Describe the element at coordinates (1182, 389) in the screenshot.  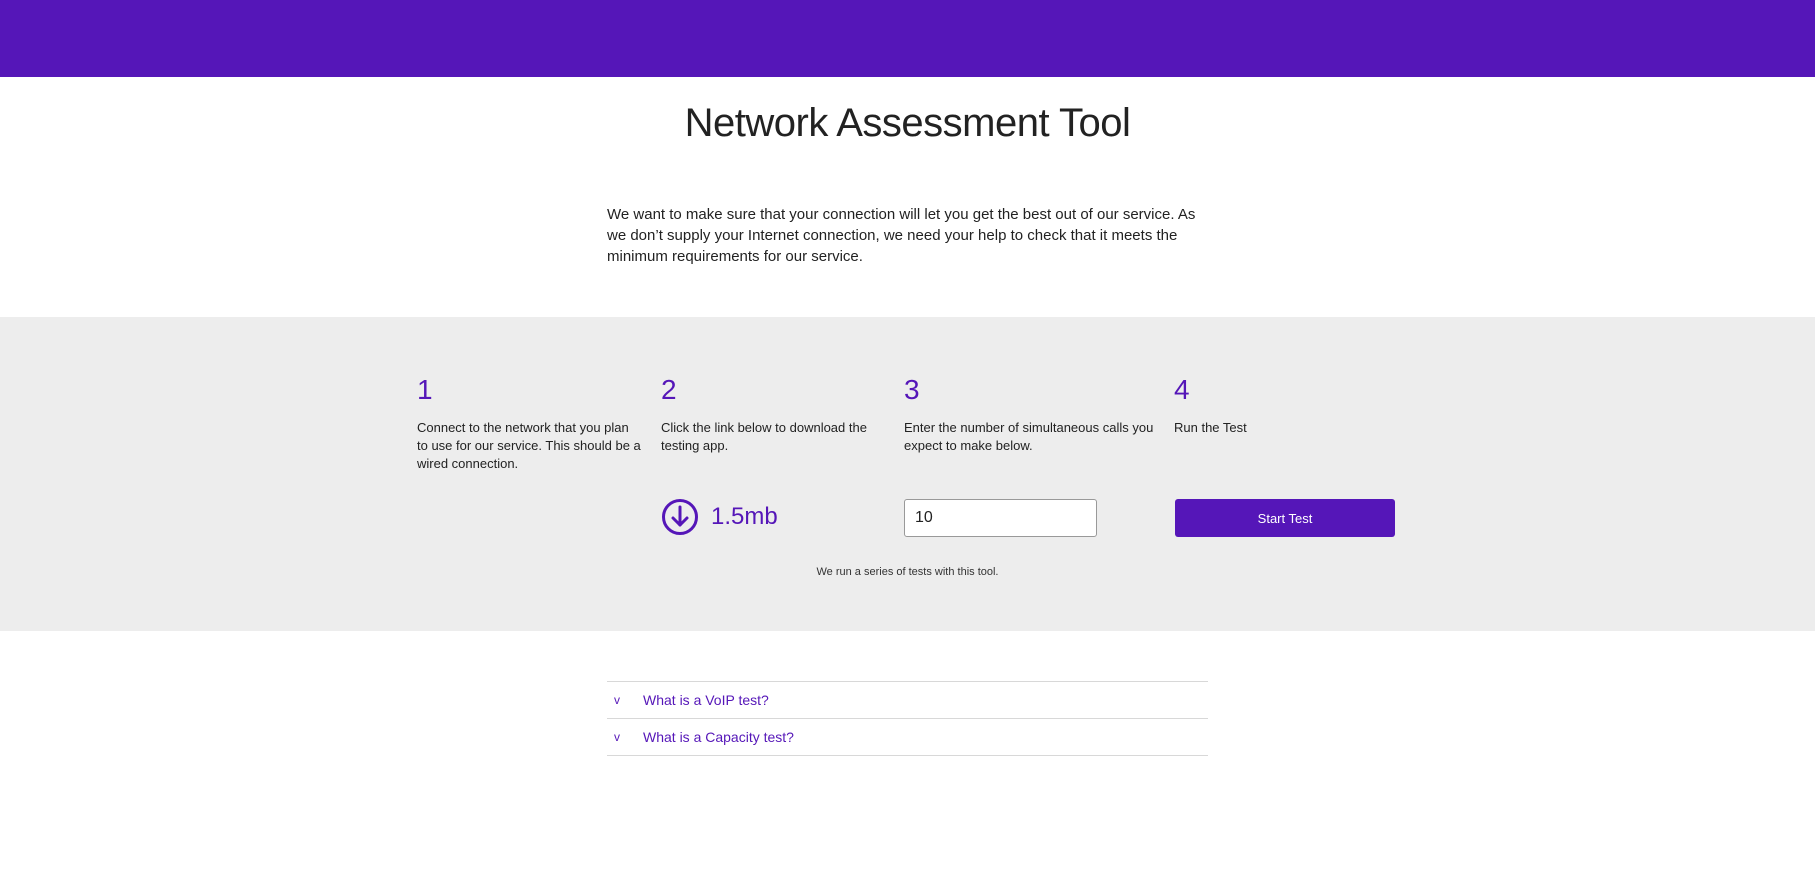
I see `step-number: 4` at that location.